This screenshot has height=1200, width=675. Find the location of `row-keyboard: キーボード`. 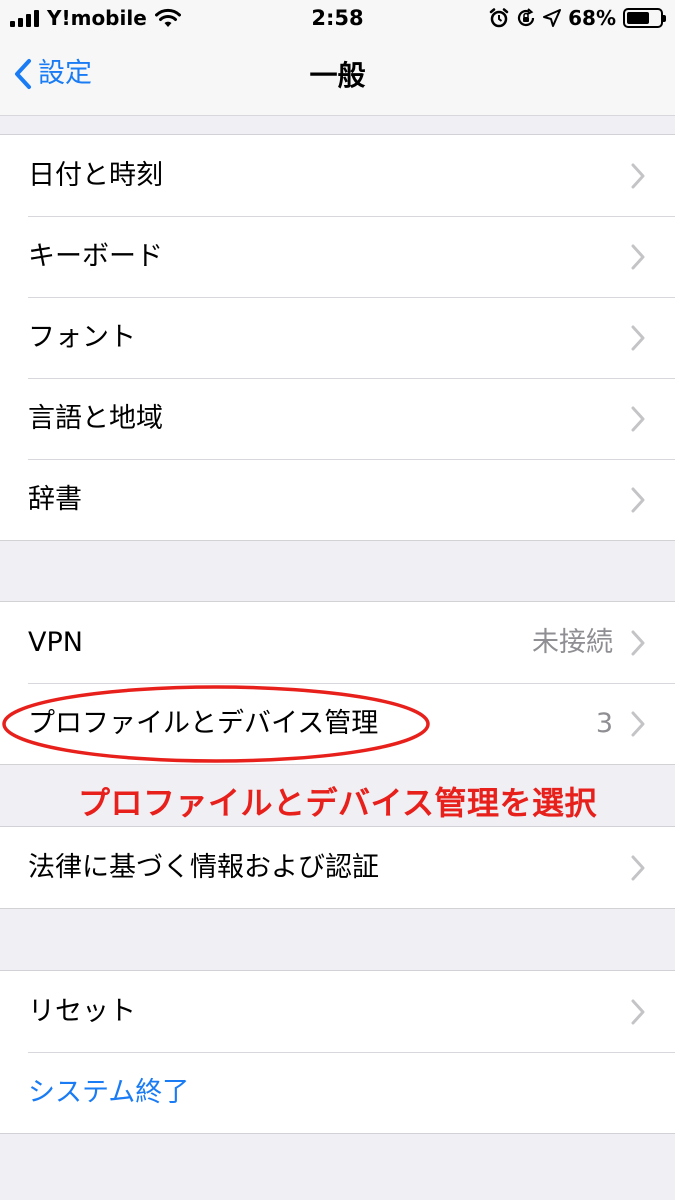

row-keyboard: キーボード is located at coordinates (337, 256).